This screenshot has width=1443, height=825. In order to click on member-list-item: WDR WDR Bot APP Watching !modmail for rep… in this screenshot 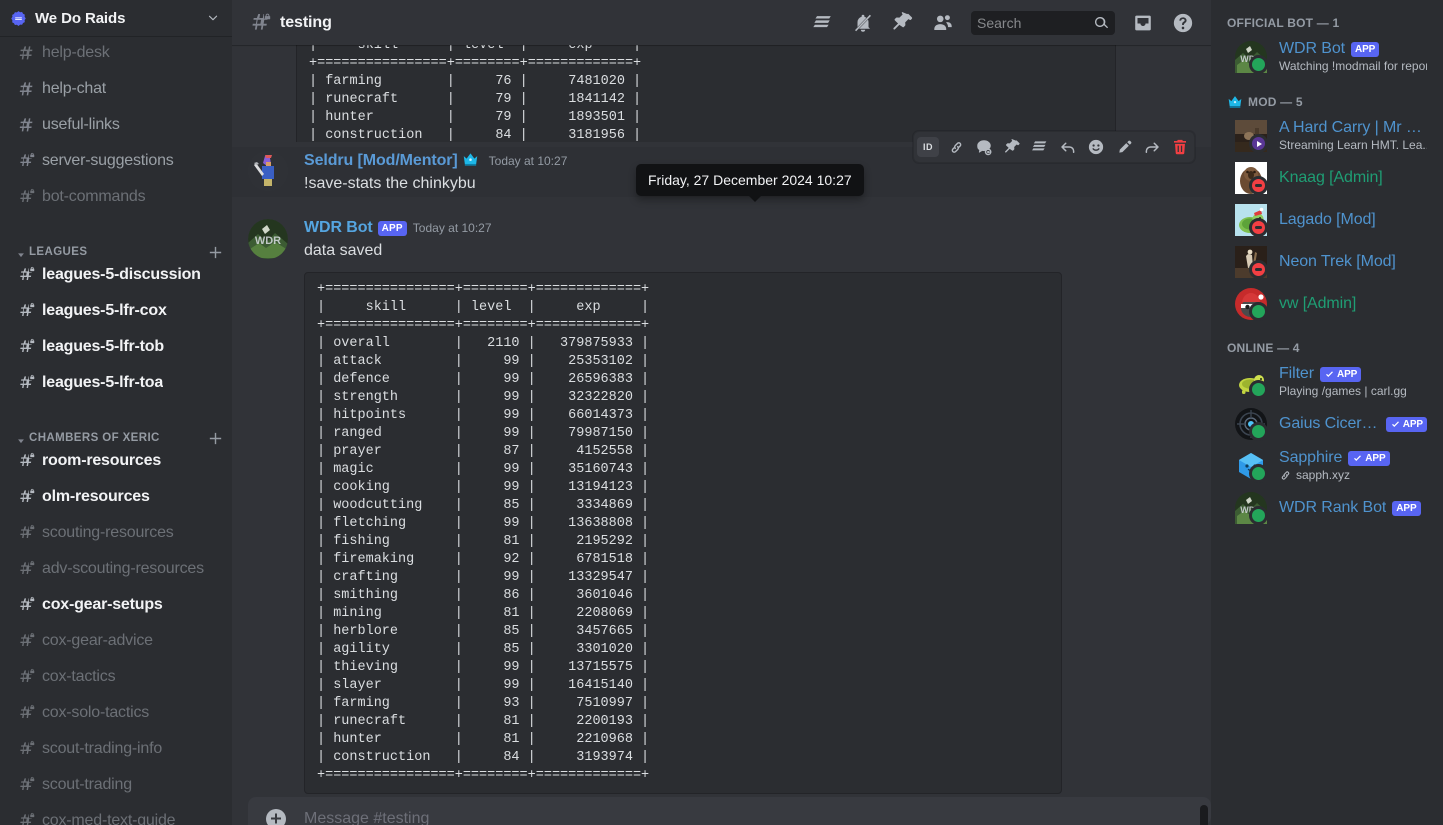, I will do `click(1331, 57)`.